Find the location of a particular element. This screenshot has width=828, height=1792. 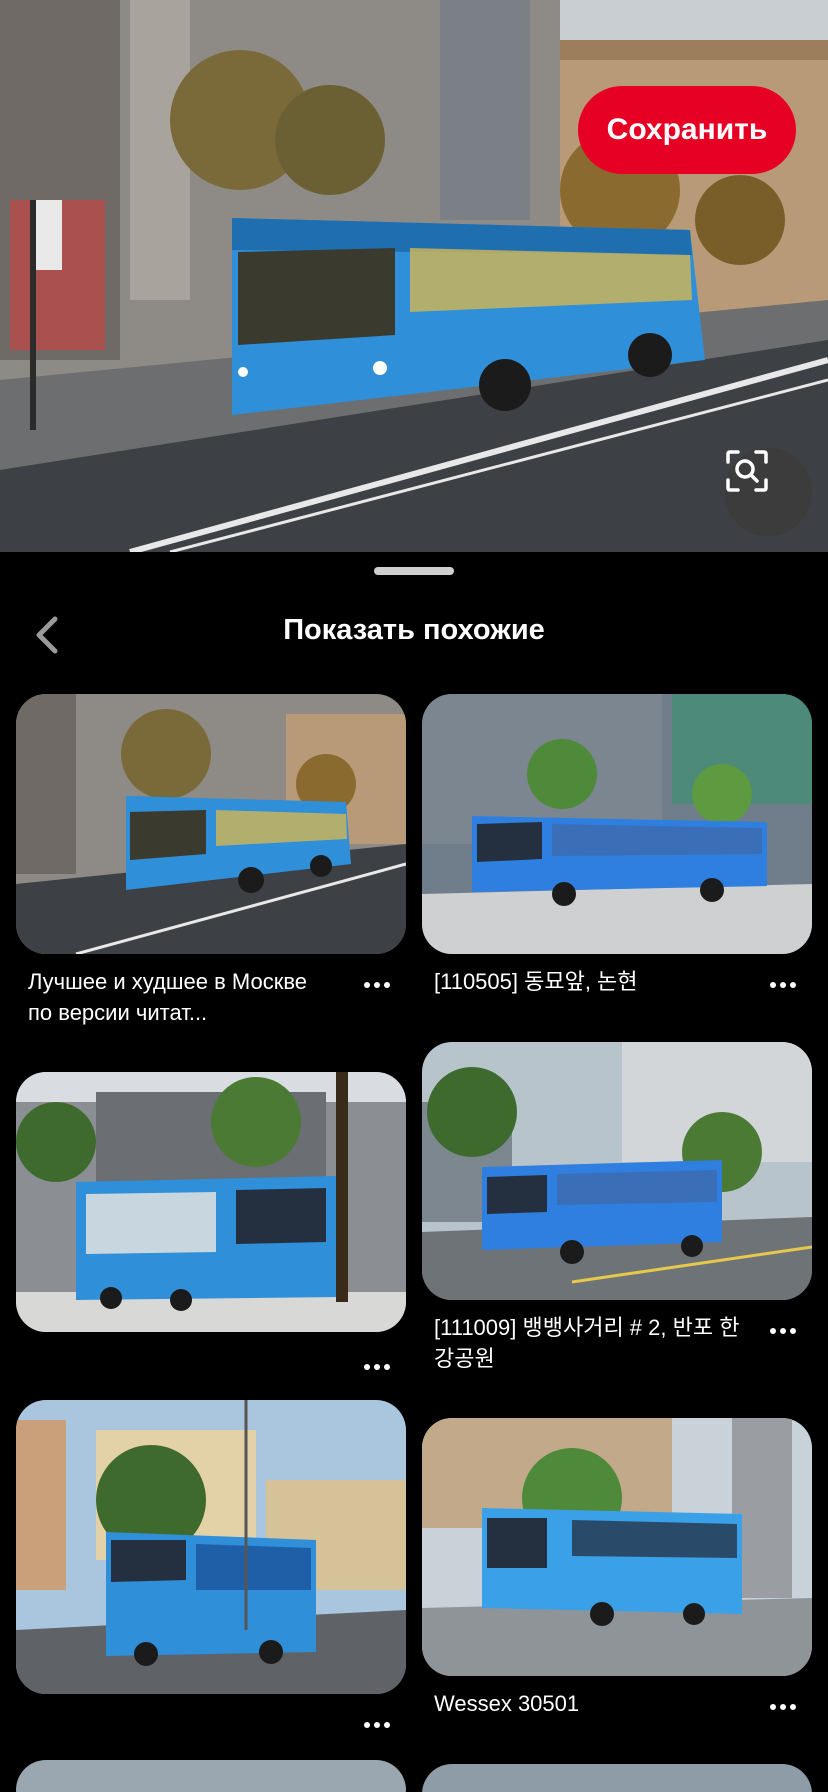

pin-card: [111009] 뱅뱅사거리 # 2, 반포 한강공원 is located at coordinates (617, 1208).